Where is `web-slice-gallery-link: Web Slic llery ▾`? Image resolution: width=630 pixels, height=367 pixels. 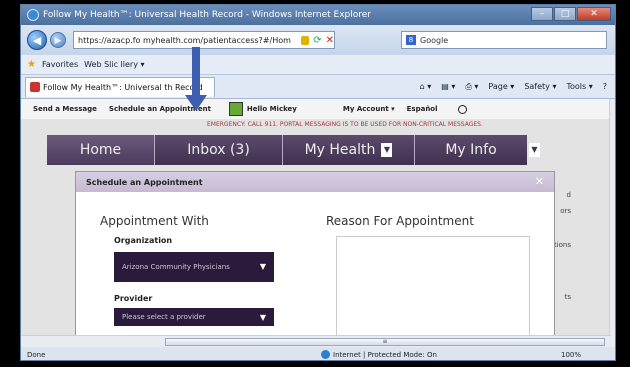
web-slice-gallery-link: Web Slic llery ▾ is located at coordinates (114, 64).